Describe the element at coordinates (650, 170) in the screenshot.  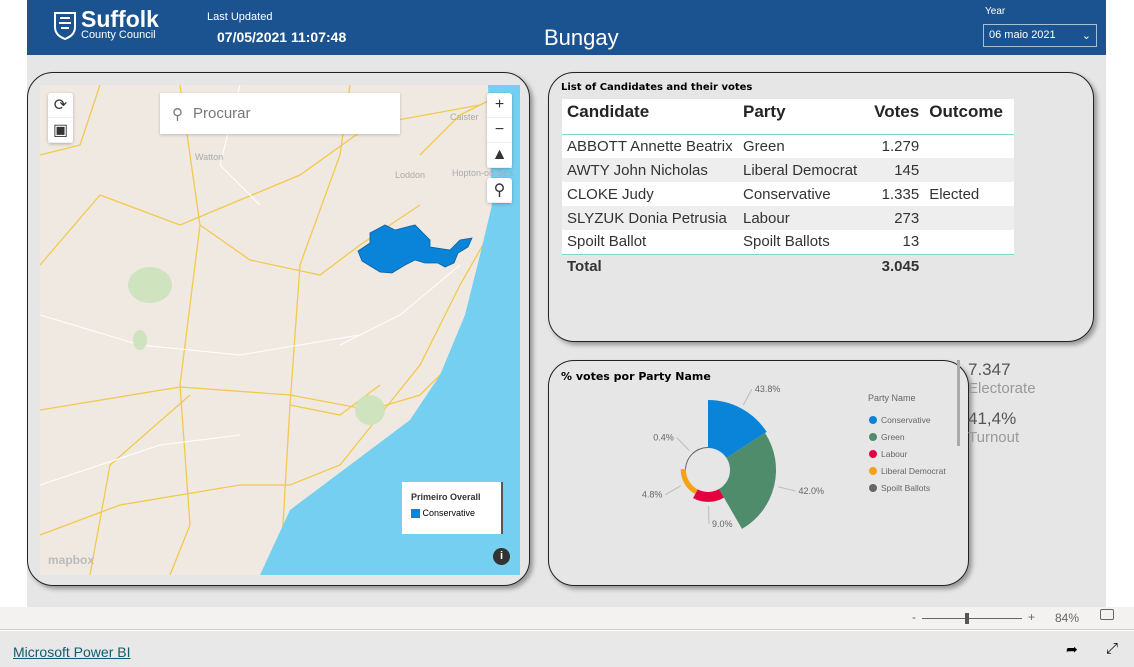
I see `table-cell: AWTY John Nicholas` at that location.